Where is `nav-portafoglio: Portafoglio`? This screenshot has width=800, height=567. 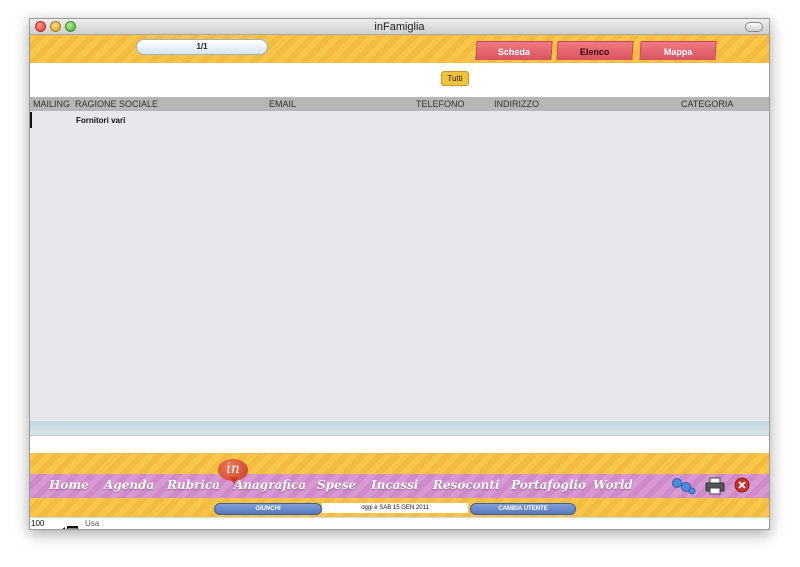
nav-portafoglio: Portafoglio is located at coordinates (548, 485).